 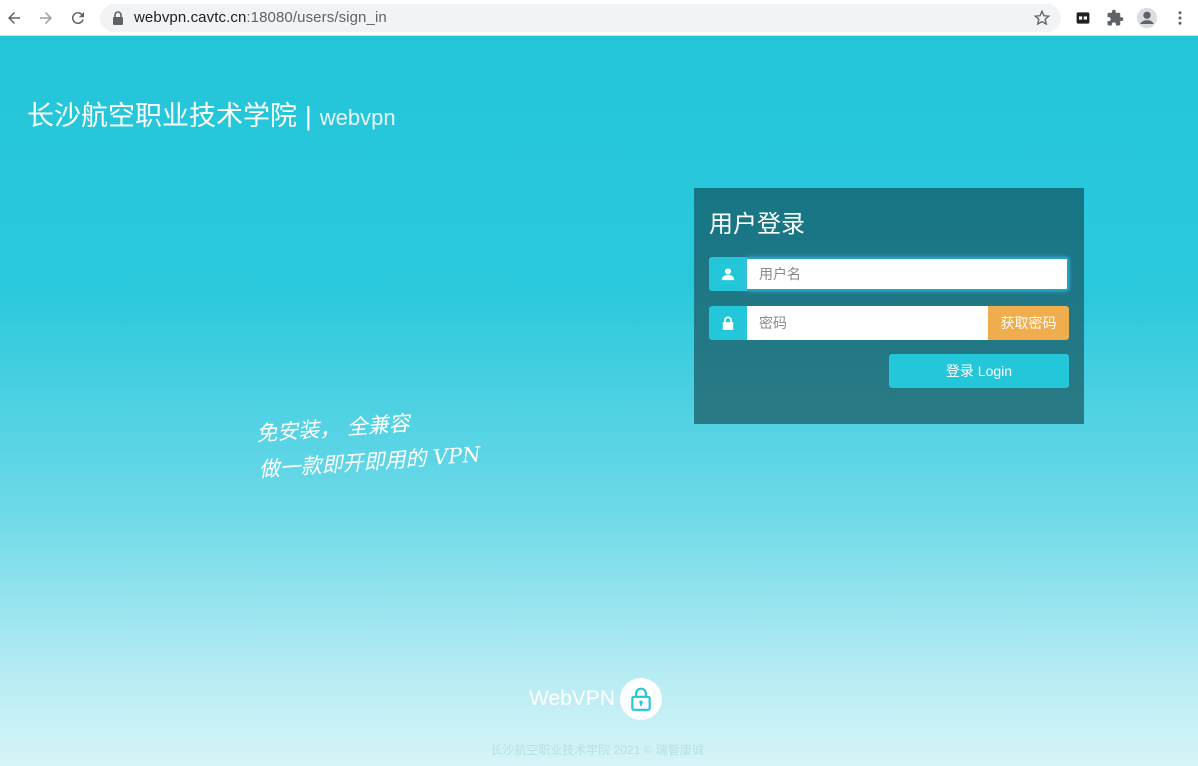 I want to click on login-panel: 用户登录 获取密码 登录 Login, so click(x=889, y=306).